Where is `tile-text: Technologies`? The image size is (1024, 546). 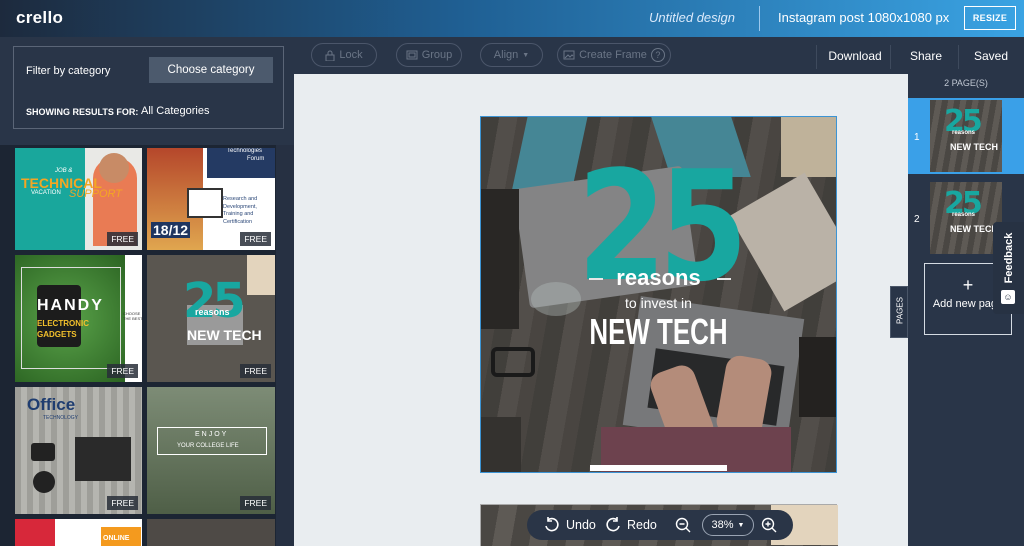 tile-text: Technologies is located at coordinates (245, 151).